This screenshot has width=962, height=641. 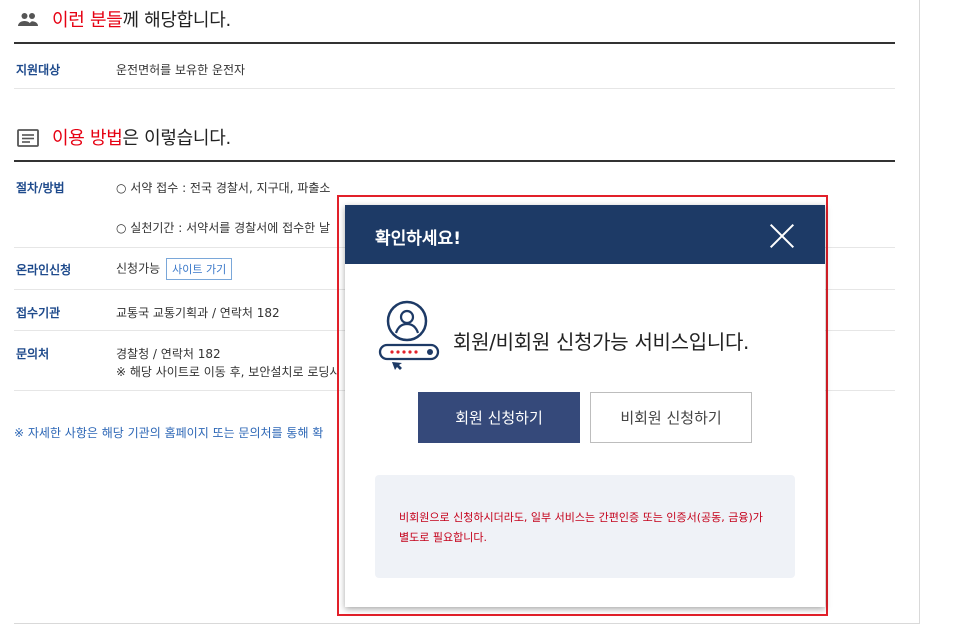 I want to click on section-title: 이런 분들께 해당합니다., so click(x=141, y=19).